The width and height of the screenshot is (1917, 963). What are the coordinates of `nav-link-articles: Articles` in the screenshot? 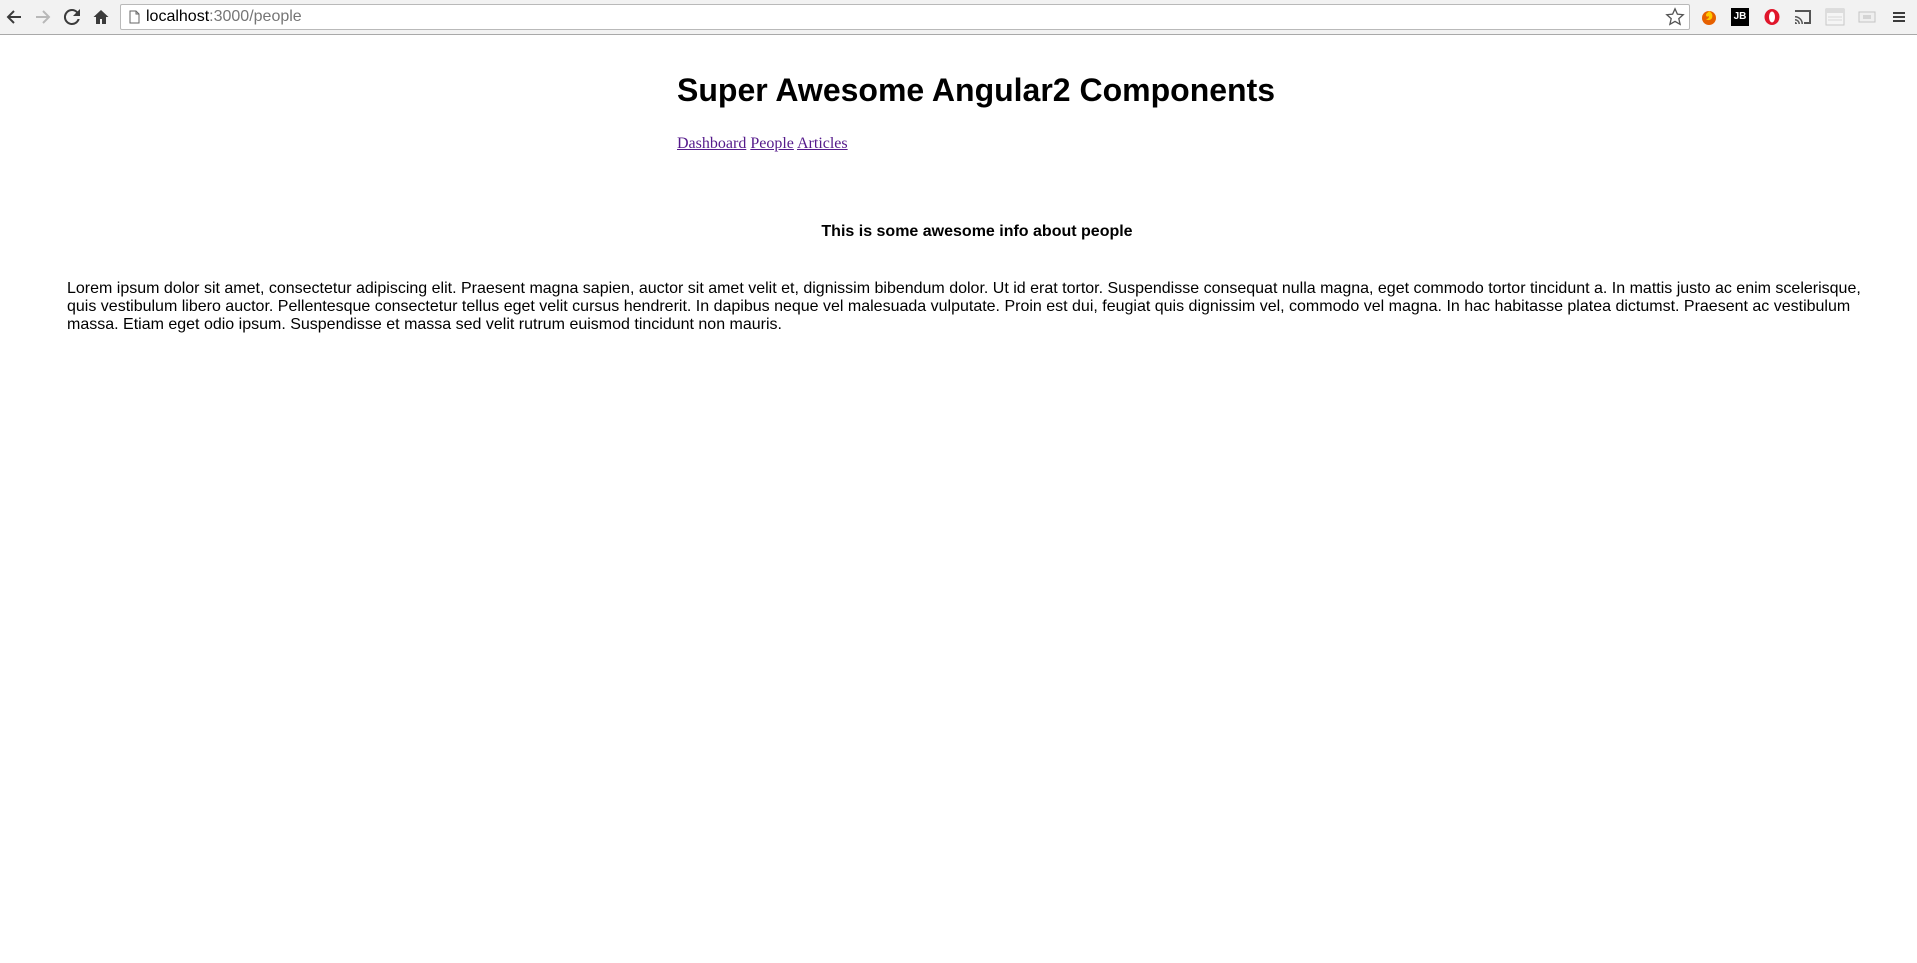 It's located at (822, 143).